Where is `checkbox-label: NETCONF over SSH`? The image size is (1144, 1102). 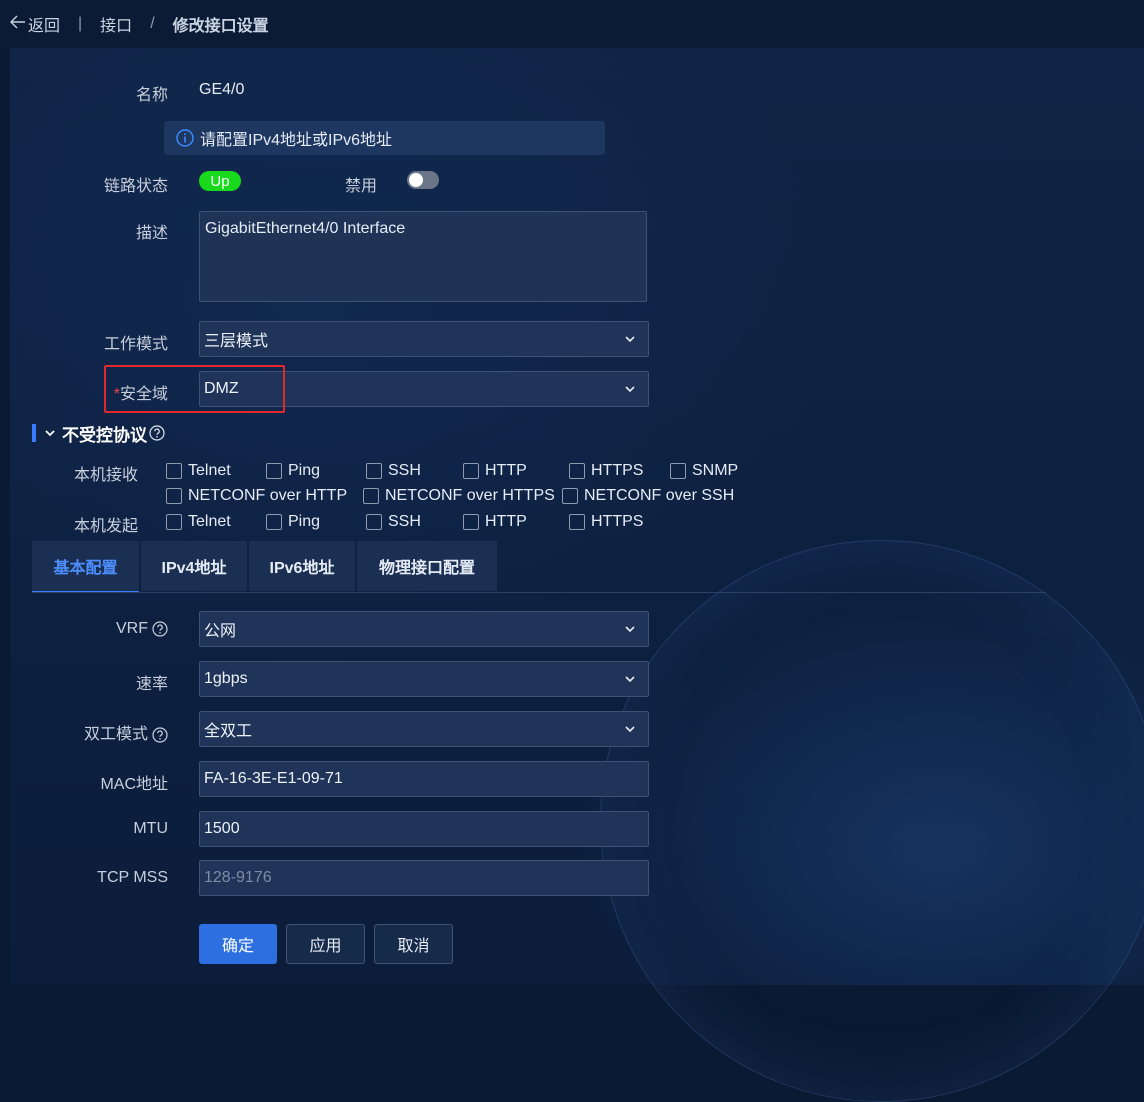 checkbox-label: NETCONF over SSH is located at coordinates (659, 495).